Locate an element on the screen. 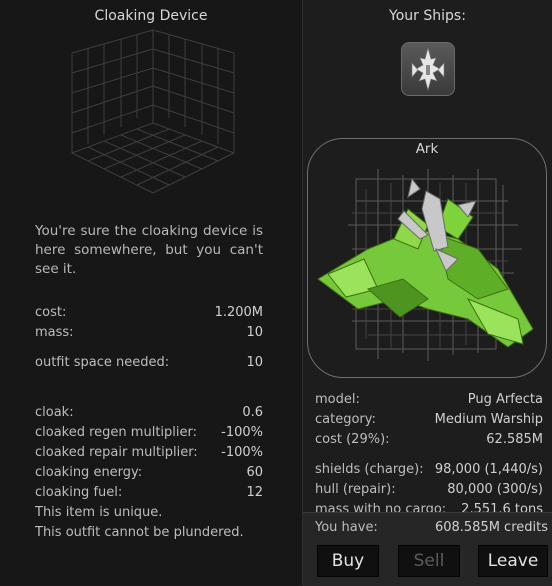  ship-thumbnail-icon is located at coordinates (428, 69).